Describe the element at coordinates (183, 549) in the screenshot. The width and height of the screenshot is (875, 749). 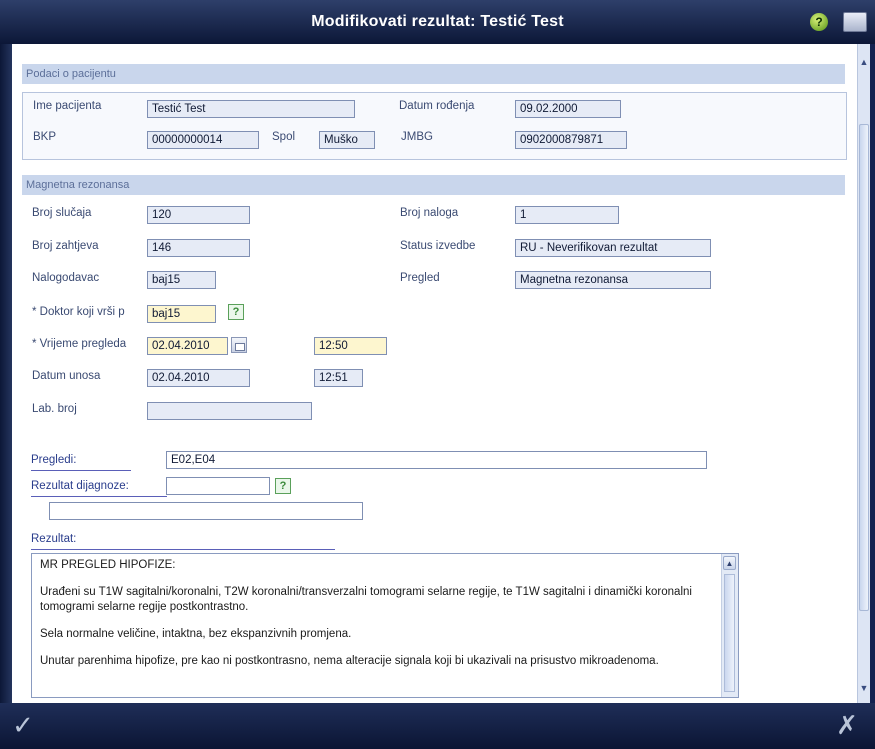
I see `result-label-underline` at that location.